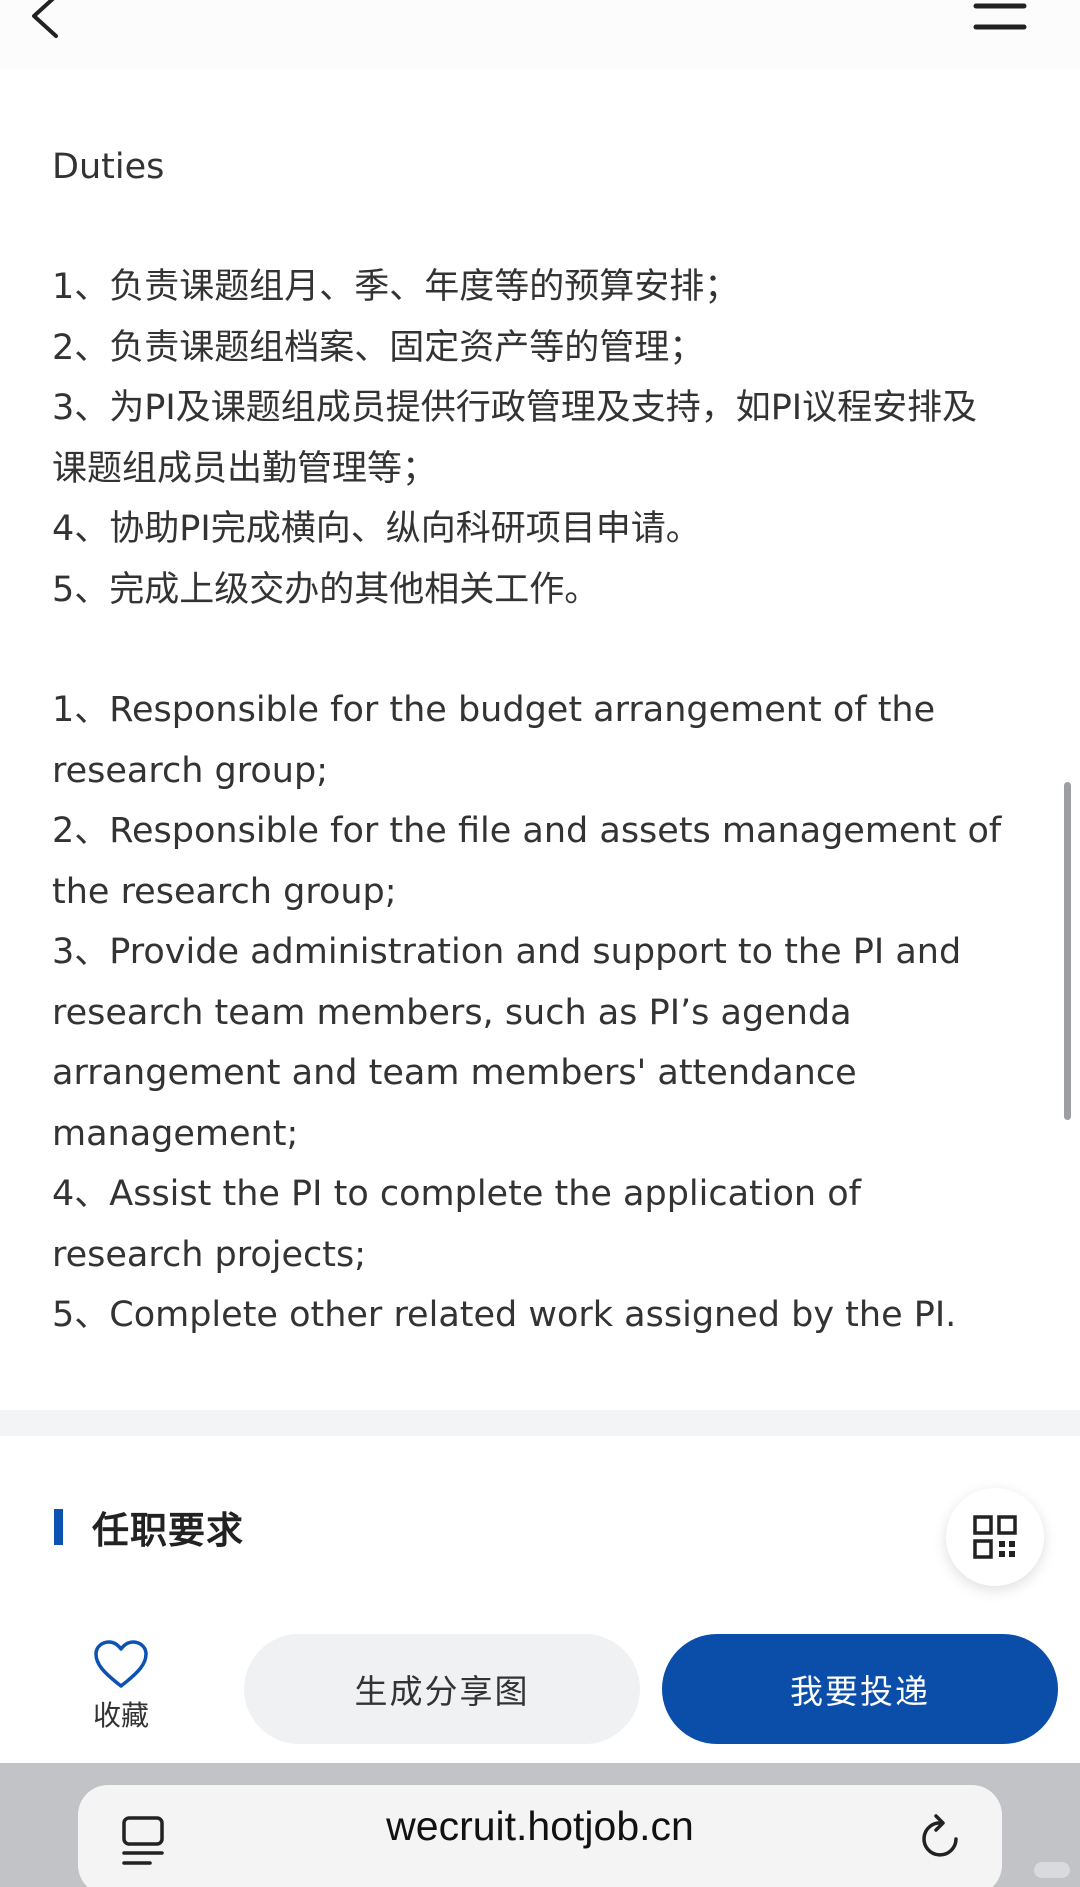 This screenshot has width=1080, height=1887. I want to click on duty-line: 4、协助PI完成横向、纵向科研项目申请。, so click(376, 529).